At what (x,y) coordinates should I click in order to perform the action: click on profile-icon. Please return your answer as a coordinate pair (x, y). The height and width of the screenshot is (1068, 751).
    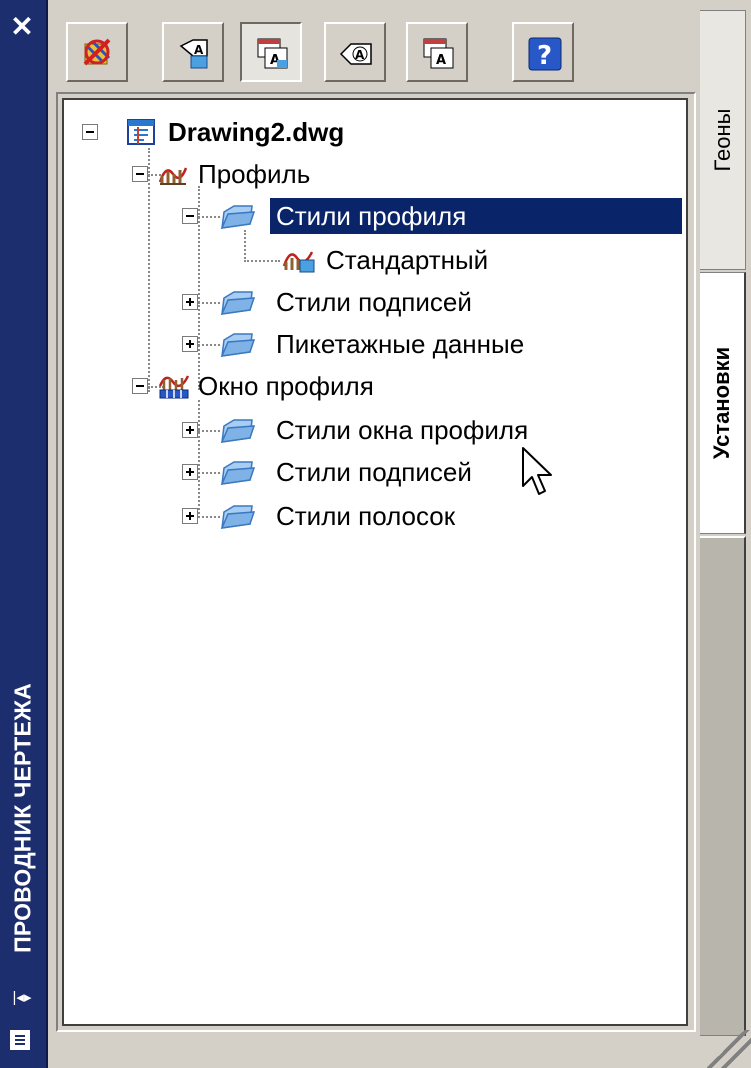
    Looking at the image, I should click on (173, 176).